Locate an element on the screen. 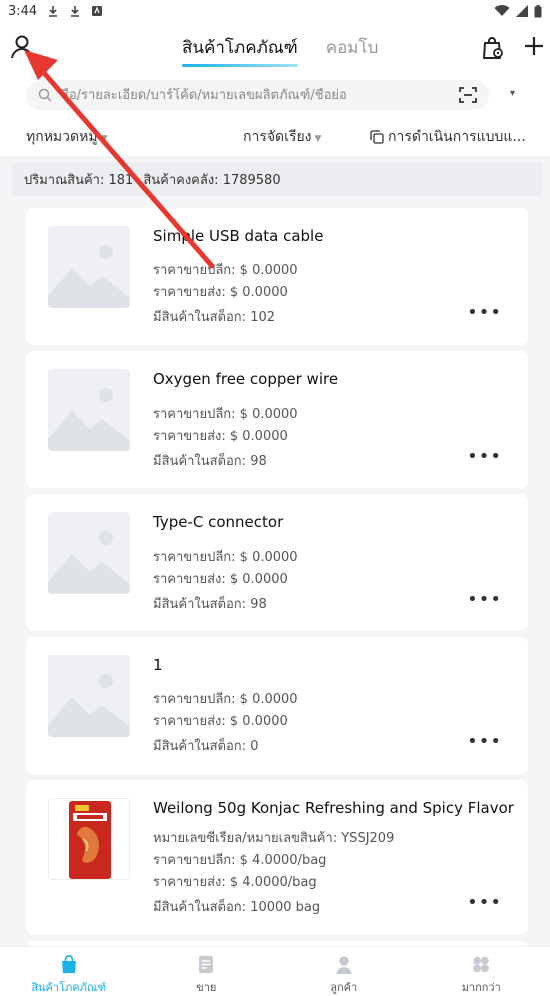 This screenshot has height=996, width=550. status-bar: 3:44 is located at coordinates (275, 11).